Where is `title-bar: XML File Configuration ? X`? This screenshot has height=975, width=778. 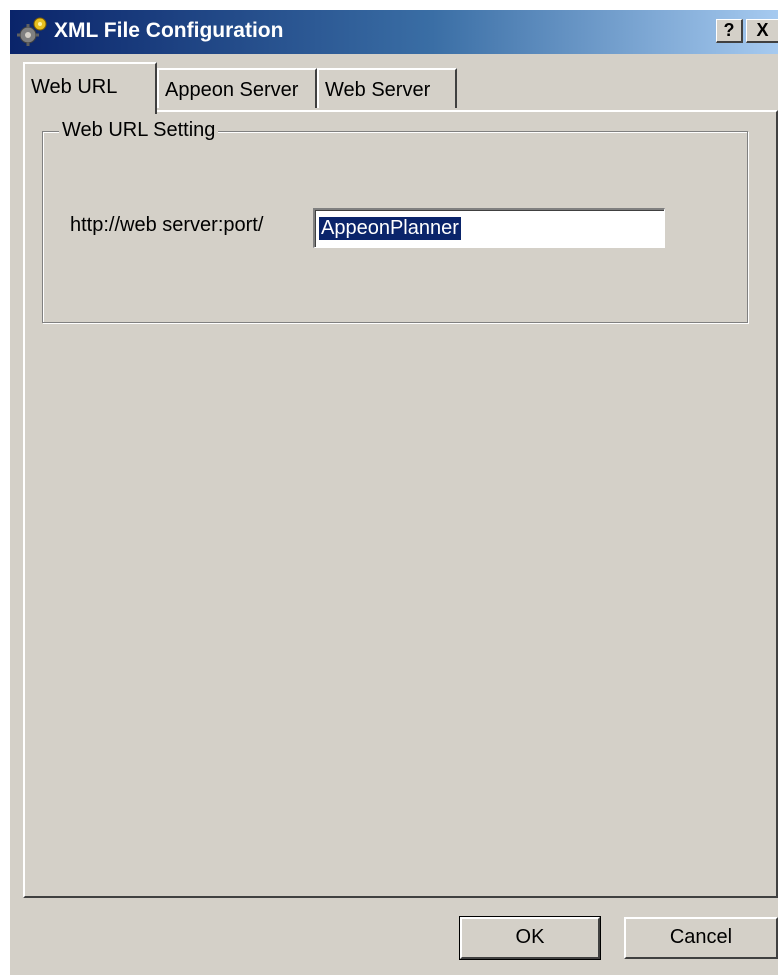 title-bar: XML File Configuration ? X is located at coordinates (394, 32).